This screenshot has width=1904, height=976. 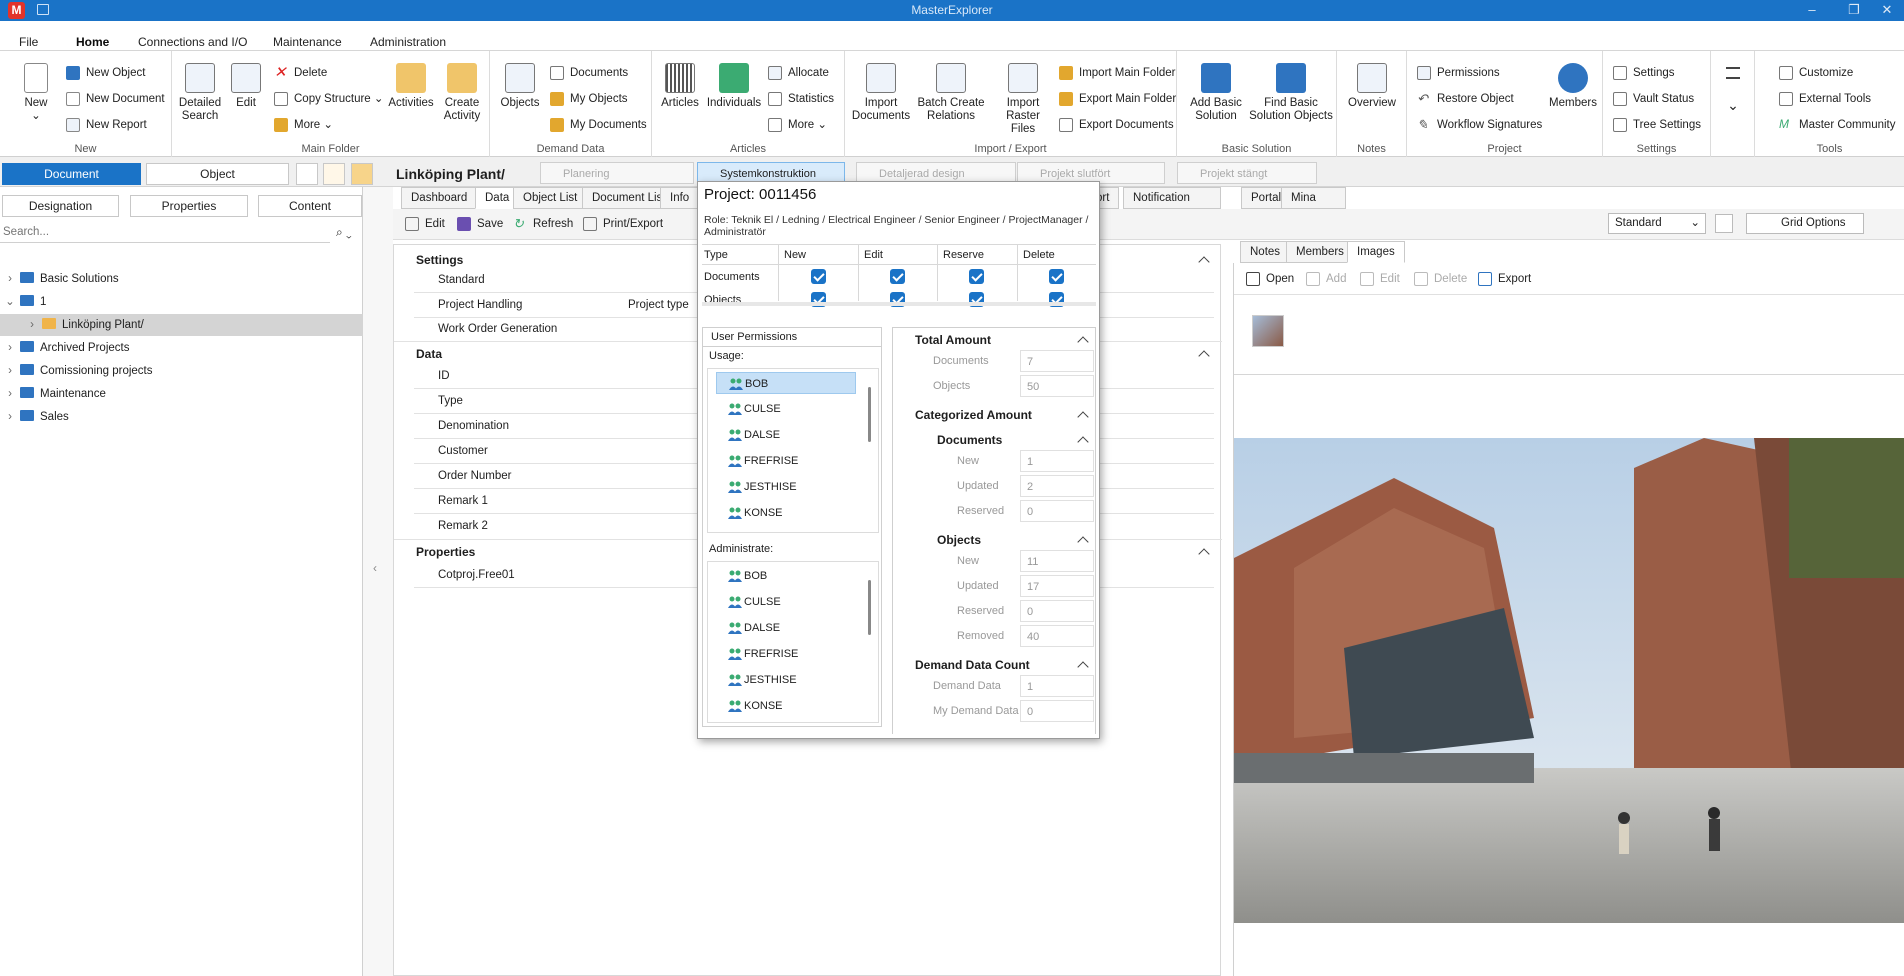 I want to click on clipboard-view-icon, so click(x=334, y=174).